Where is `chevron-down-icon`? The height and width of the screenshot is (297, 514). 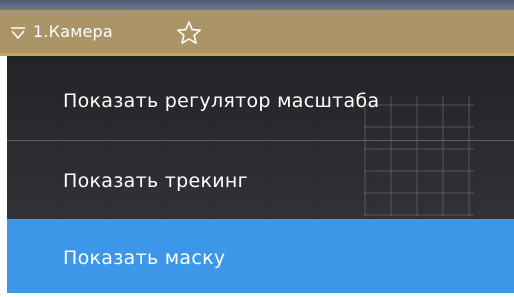
chevron-down-icon is located at coordinates (18, 33).